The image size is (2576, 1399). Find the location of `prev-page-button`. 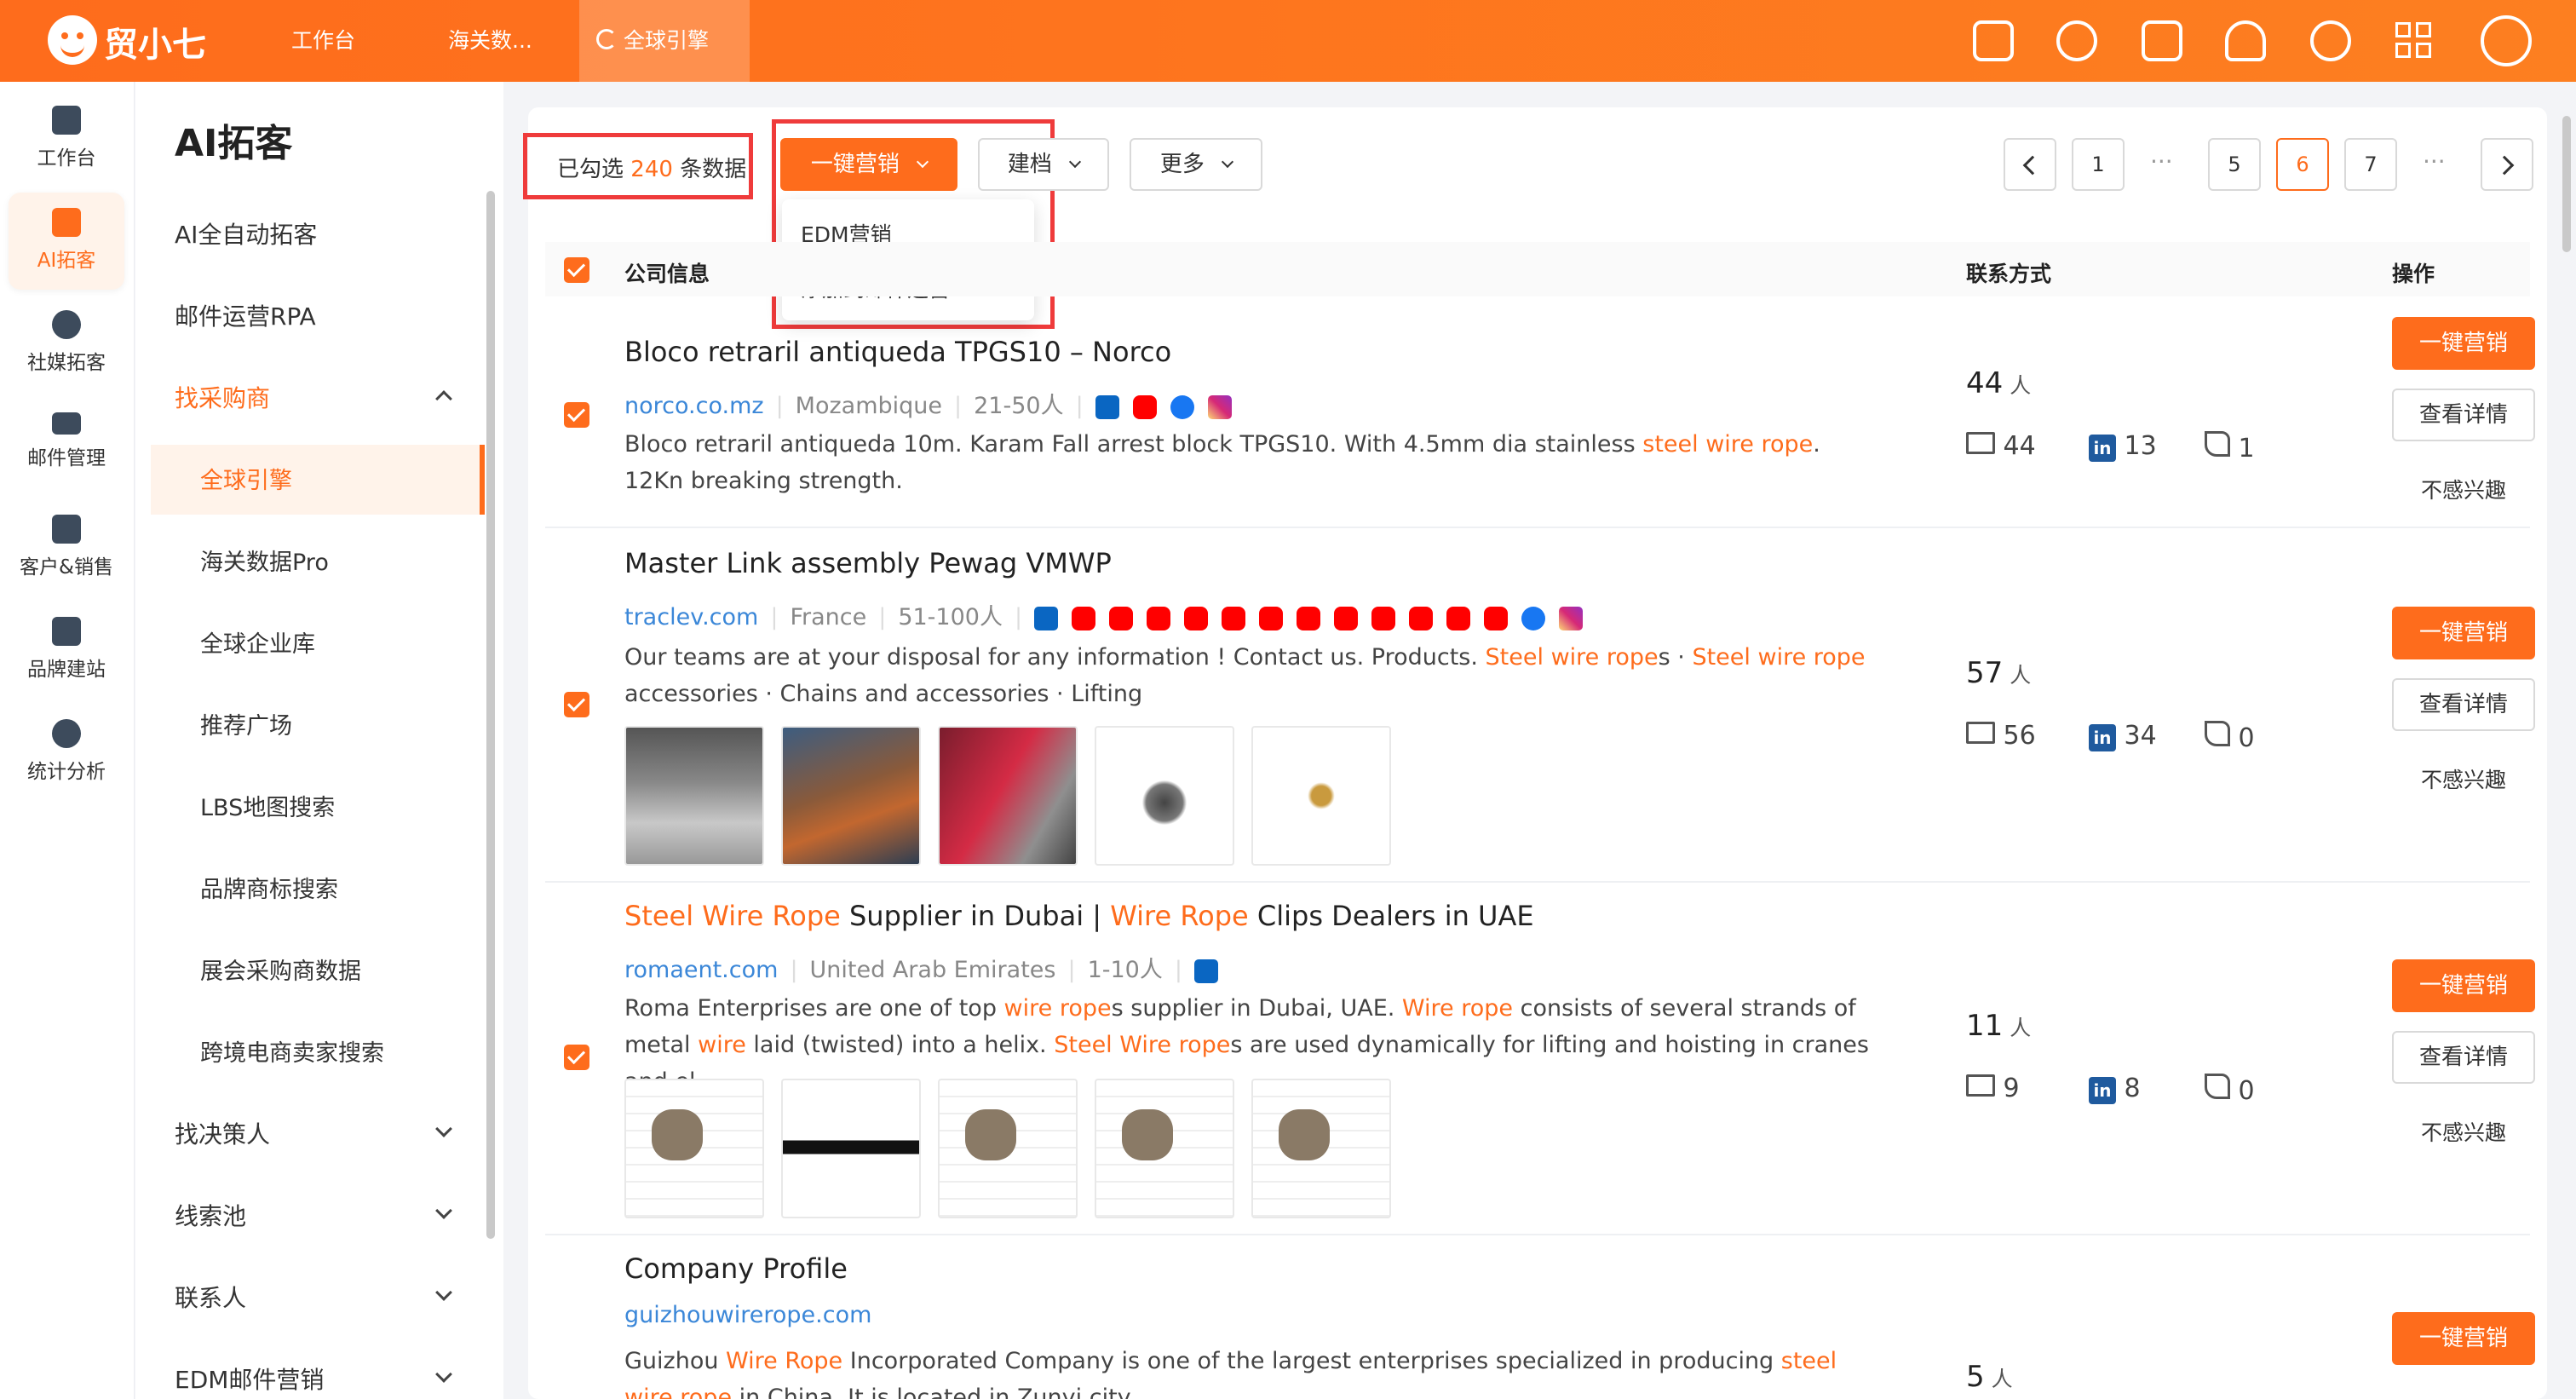

prev-page-button is located at coordinates (2030, 164).